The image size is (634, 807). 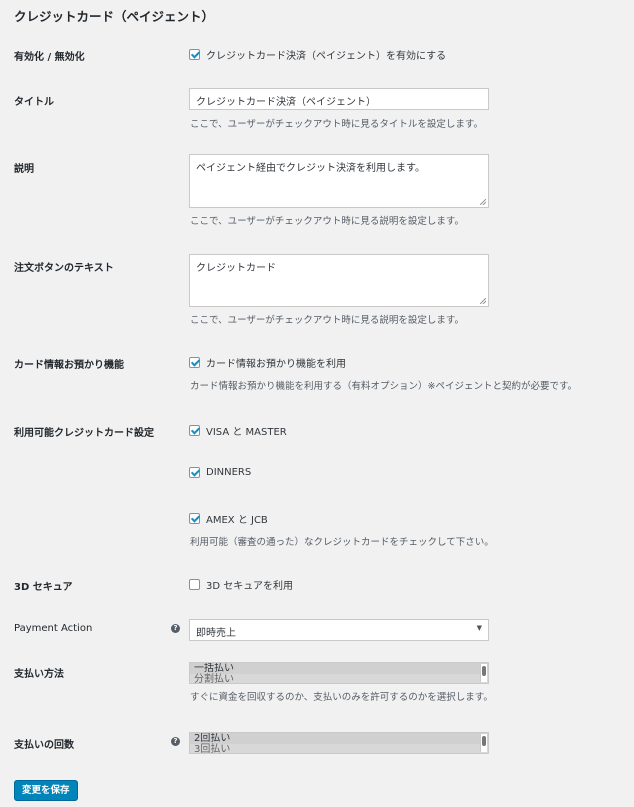 What do you see at coordinates (339, 668) in the screenshot?
I see `payment-method-option: 一括払い` at bounding box center [339, 668].